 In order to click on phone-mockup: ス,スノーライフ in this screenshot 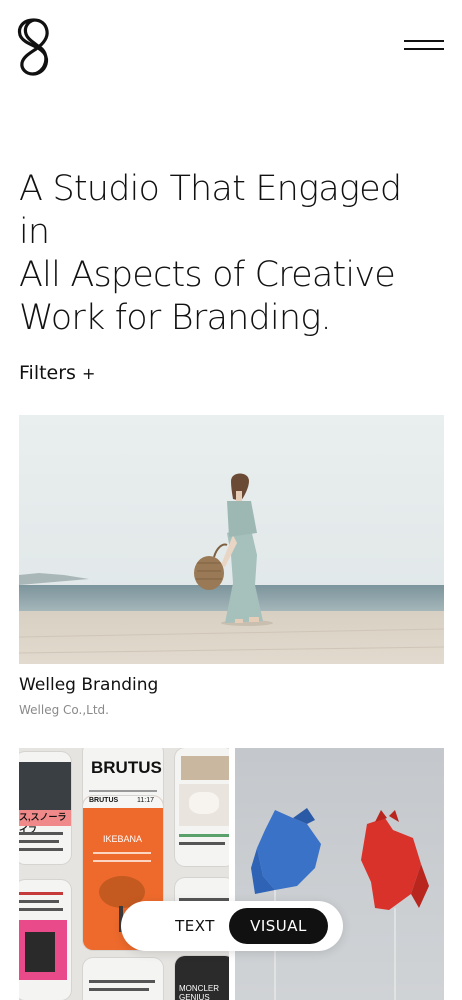, I will do `click(45, 808)`.